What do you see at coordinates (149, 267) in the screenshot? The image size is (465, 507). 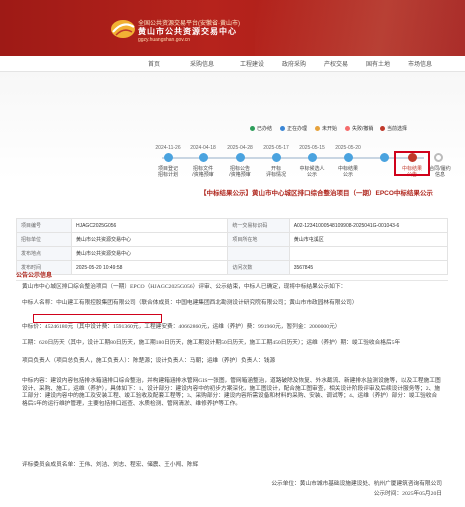 I see `table-value: 2025-05-20 10:49:58` at bounding box center [149, 267].